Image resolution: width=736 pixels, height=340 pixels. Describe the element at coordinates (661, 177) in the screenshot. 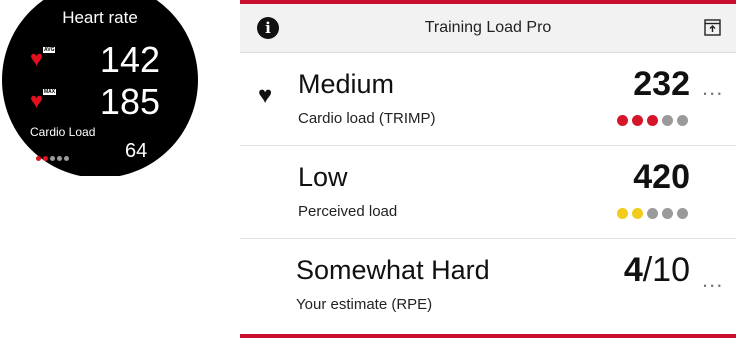

I see `row-value: 420` at that location.